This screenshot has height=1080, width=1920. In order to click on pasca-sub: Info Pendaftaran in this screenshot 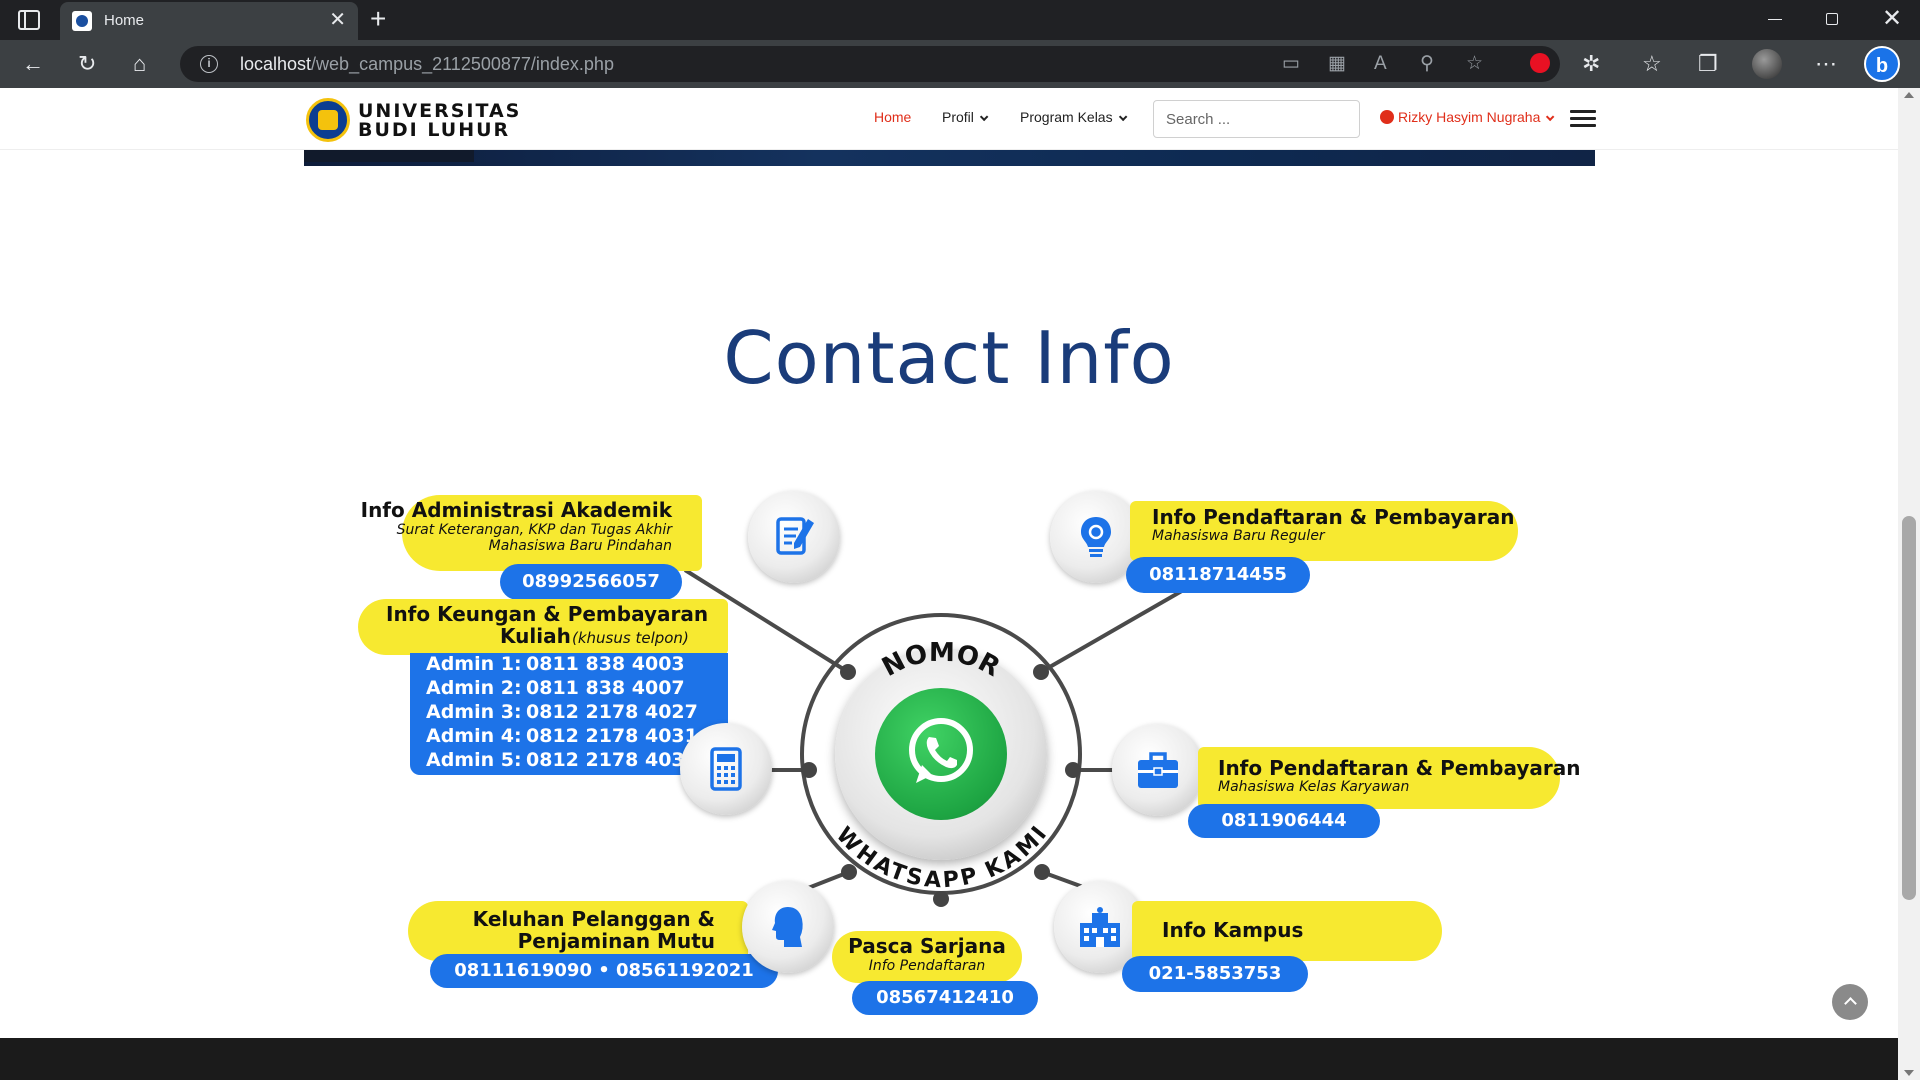, I will do `click(927, 966)`.